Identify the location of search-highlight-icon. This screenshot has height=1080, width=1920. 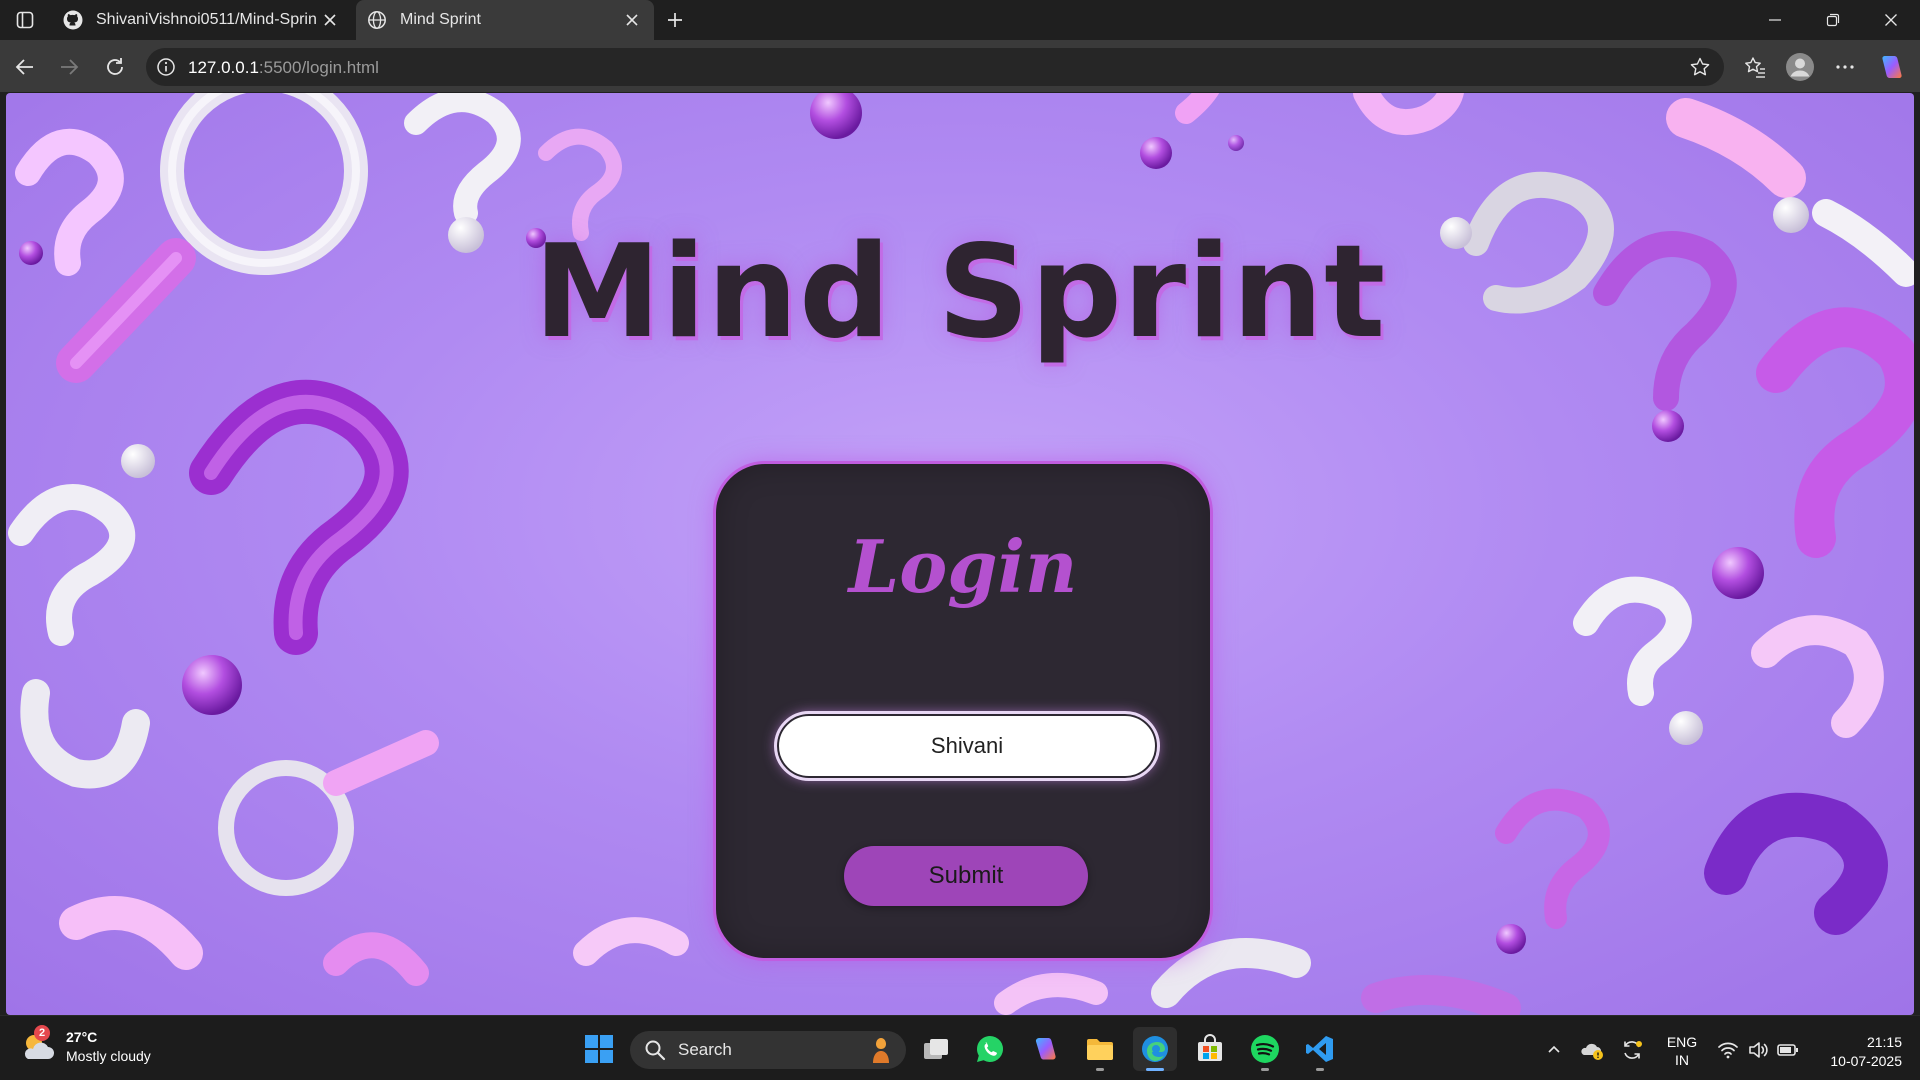
(881, 1050).